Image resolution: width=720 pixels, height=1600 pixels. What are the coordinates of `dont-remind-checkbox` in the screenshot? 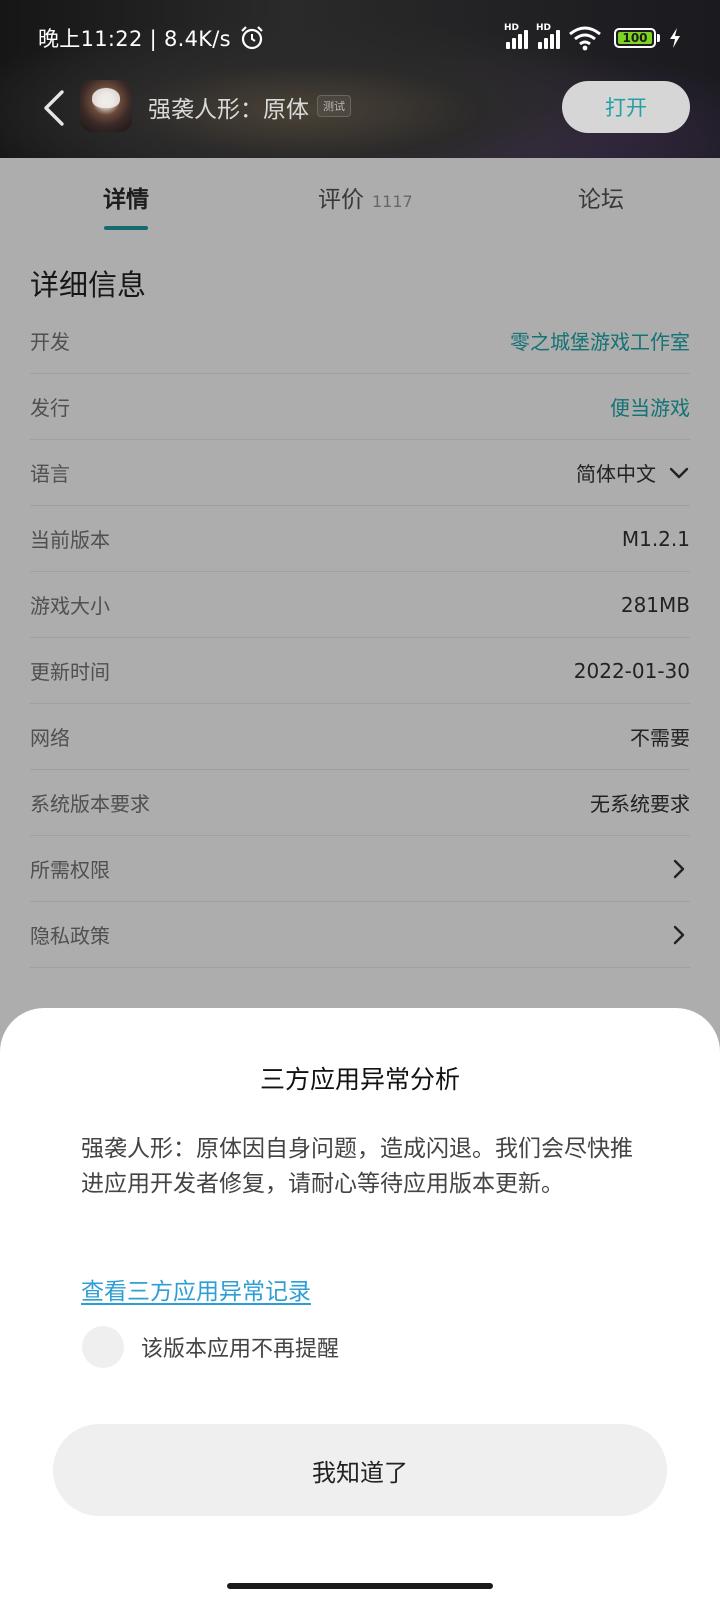 It's located at (103, 1347).